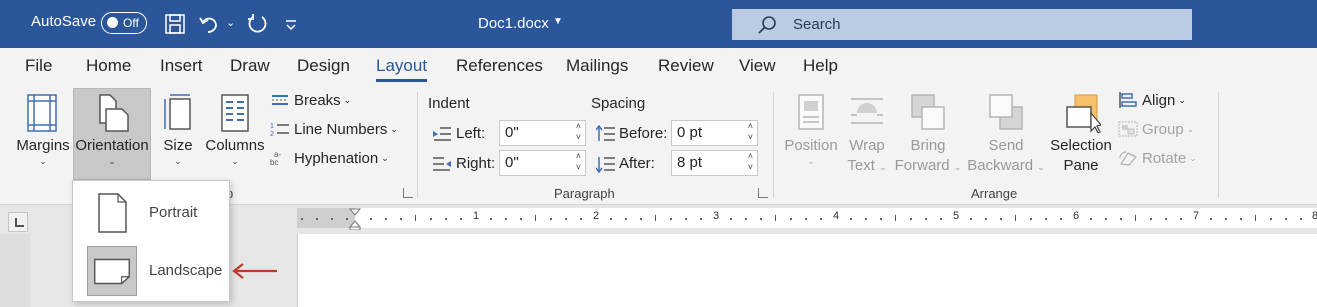 The width and height of the screenshot is (1317, 307). Describe the element at coordinates (181, 66) in the screenshot. I see `tab-insert: Insert` at that location.